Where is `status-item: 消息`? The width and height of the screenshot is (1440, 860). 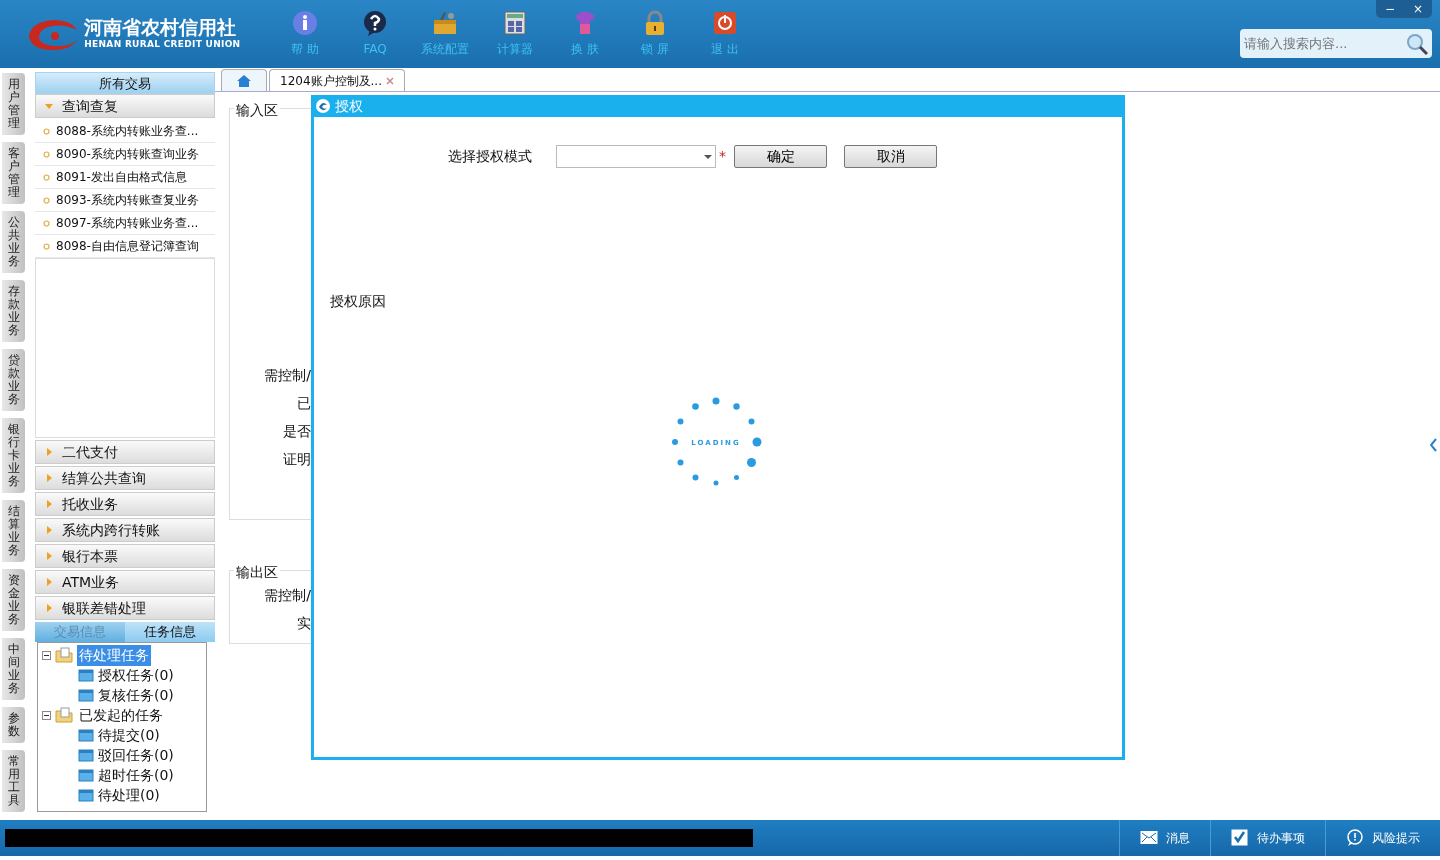
status-item: 消息 is located at coordinates (1164, 838).